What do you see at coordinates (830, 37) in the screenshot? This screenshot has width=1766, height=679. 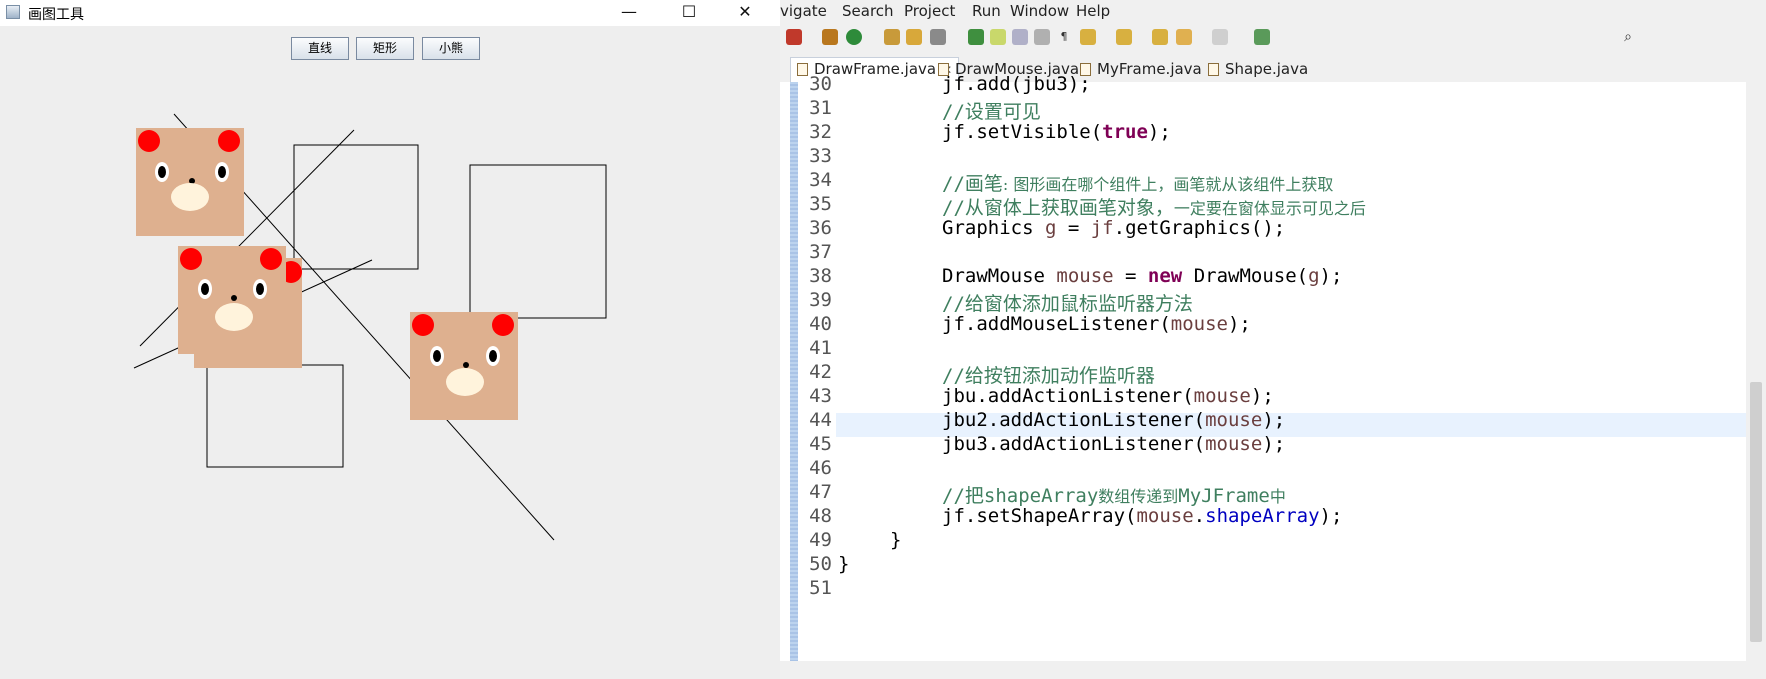 I see `package-icon` at bounding box center [830, 37].